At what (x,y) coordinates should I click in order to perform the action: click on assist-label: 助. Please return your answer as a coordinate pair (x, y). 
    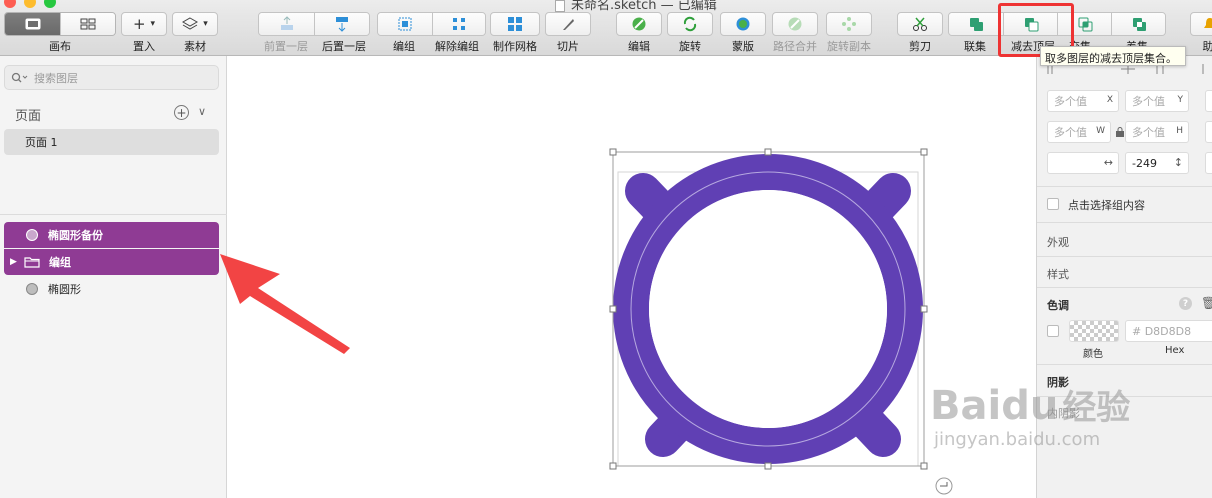
    Looking at the image, I should click on (1207, 46).